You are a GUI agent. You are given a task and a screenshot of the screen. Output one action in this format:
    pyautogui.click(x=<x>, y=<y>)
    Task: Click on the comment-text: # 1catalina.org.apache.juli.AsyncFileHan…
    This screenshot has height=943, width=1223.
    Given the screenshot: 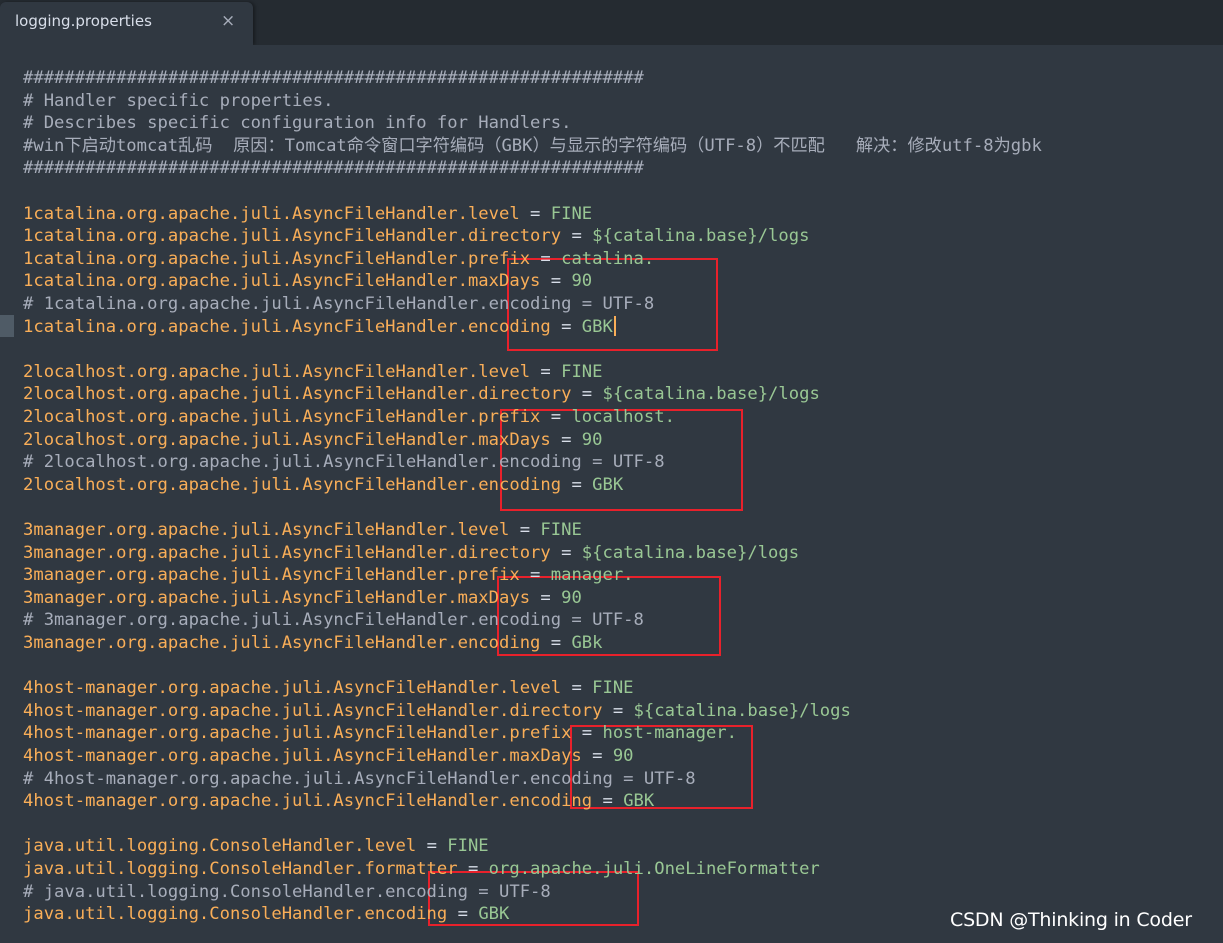 What is the action you would take?
    pyautogui.click(x=339, y=304)
    